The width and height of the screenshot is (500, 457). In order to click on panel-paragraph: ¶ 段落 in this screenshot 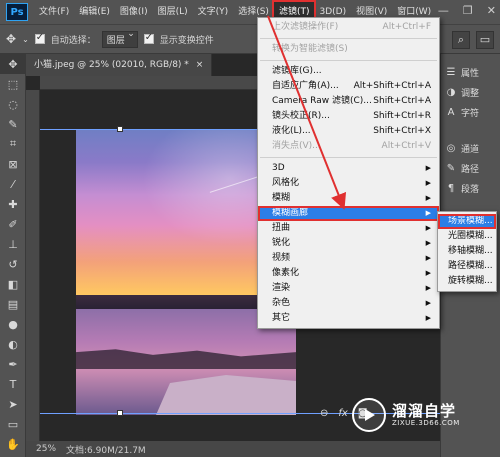, I will do `click(470, 188)`.